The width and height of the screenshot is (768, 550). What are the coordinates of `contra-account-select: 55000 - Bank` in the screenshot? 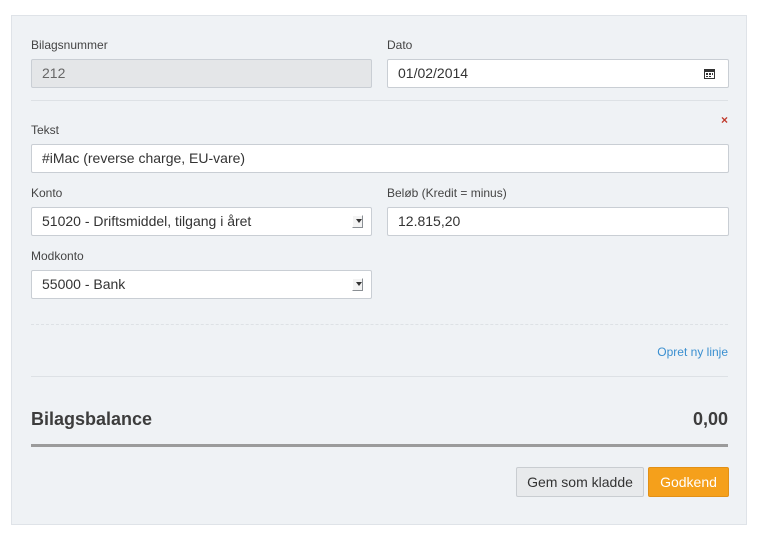 It's located at (201, 284).